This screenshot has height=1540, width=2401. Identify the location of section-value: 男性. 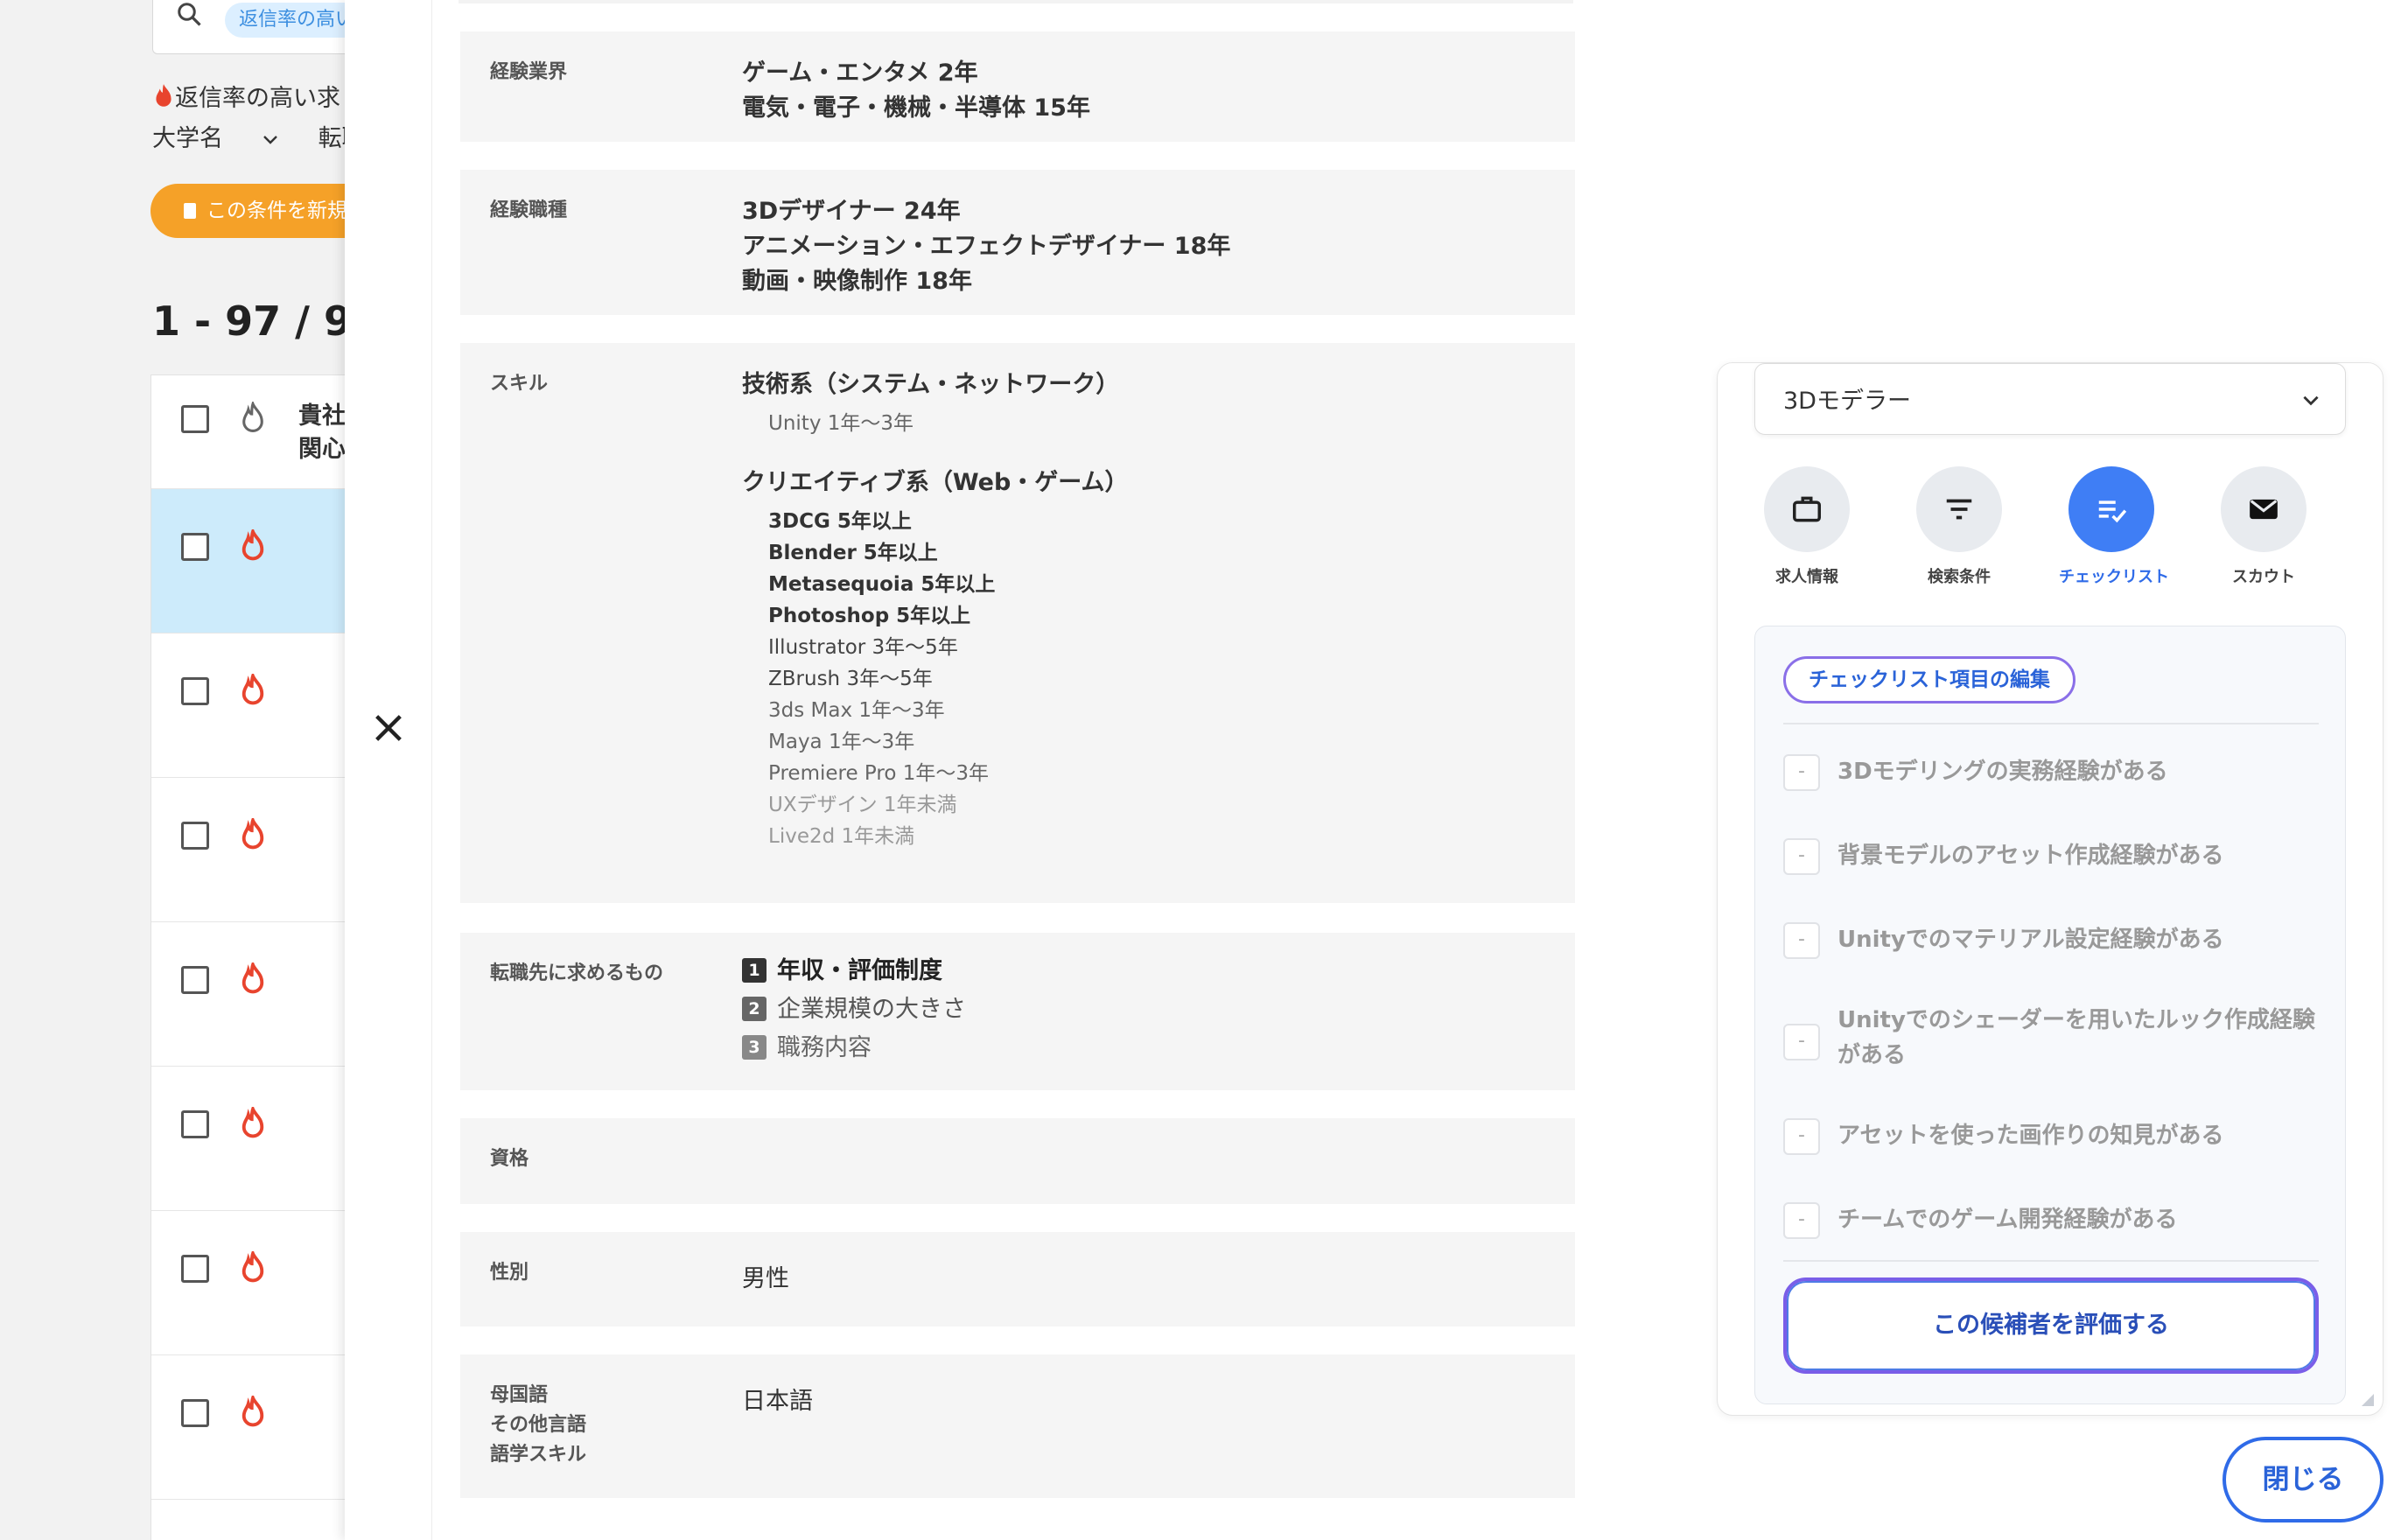
(765, 1278).